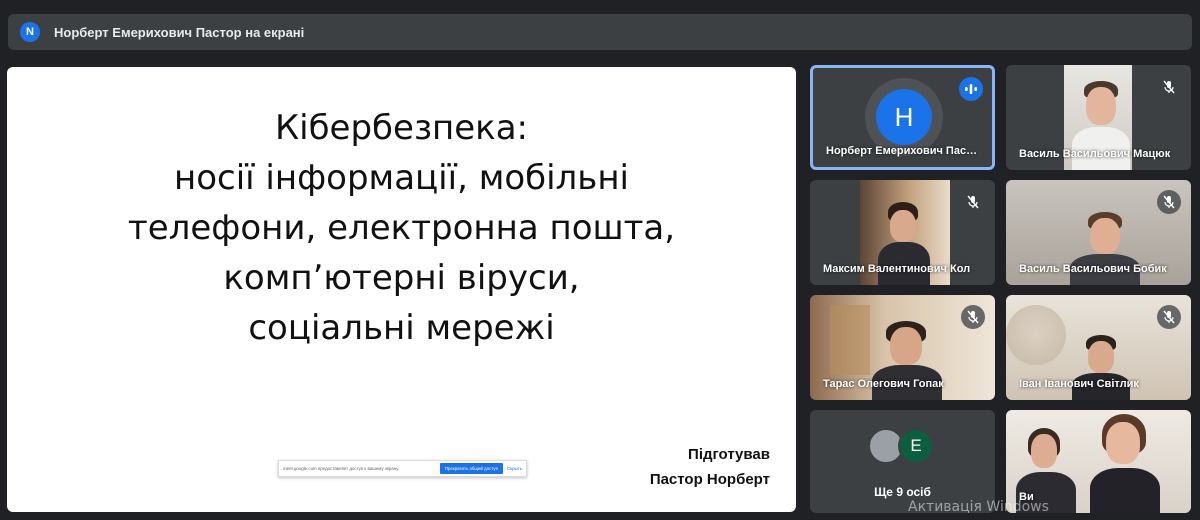 The width and height of the screenshot is (1200, 520). What do you see at coordinates (710, 467) in the screenshot?
I see `slide-credit: Підготував Пастор Норберт` at bounding box center [710, 467].